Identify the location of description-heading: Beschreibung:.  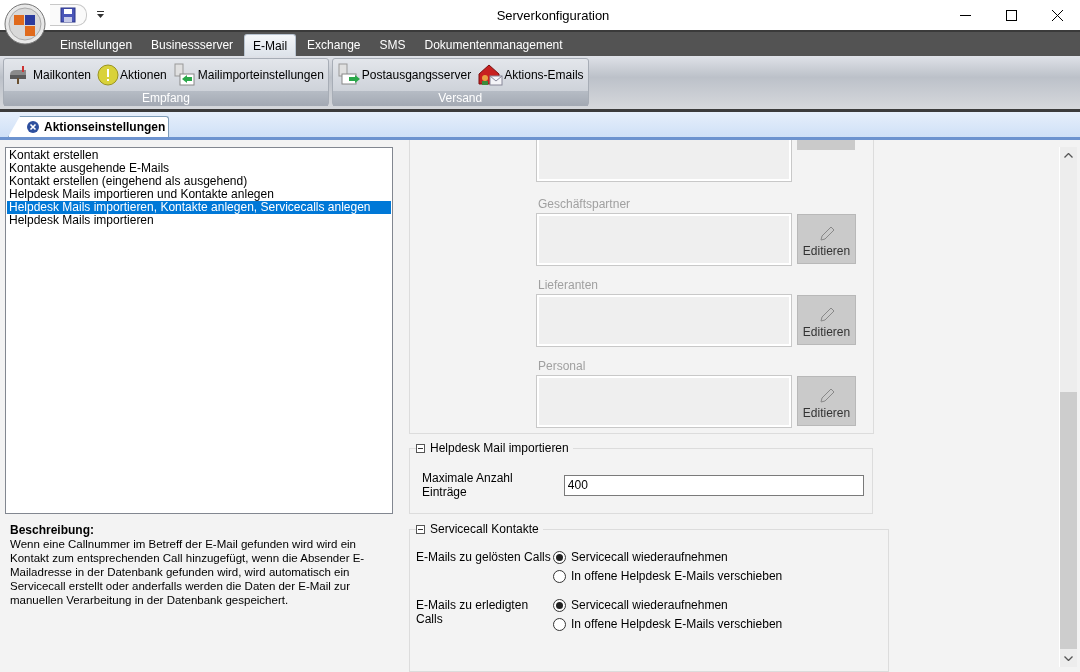
(52, 530).